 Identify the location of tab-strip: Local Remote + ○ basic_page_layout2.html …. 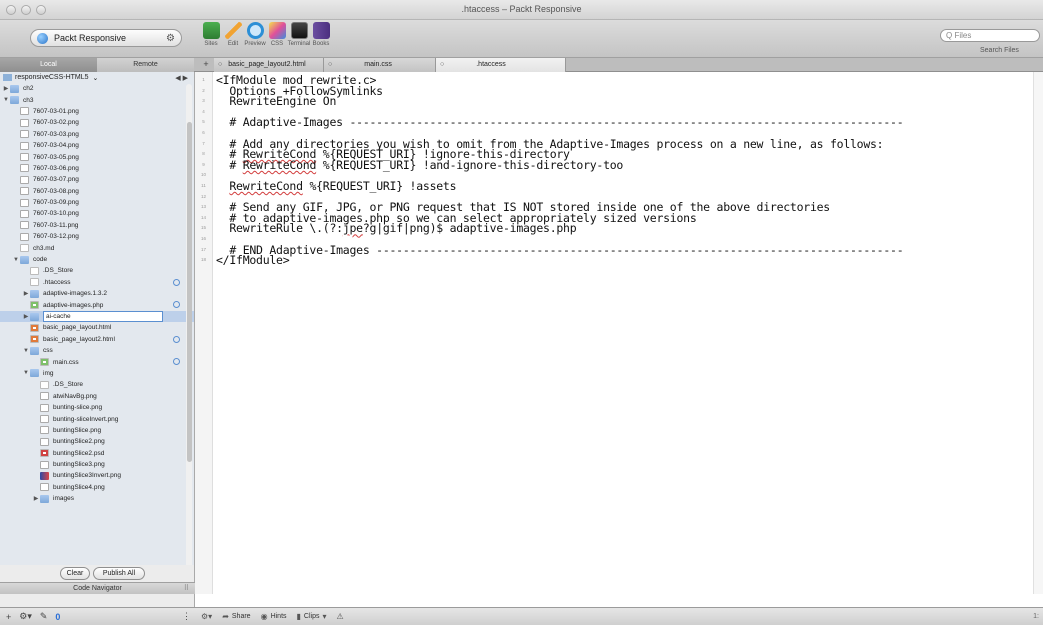
(521, 65).